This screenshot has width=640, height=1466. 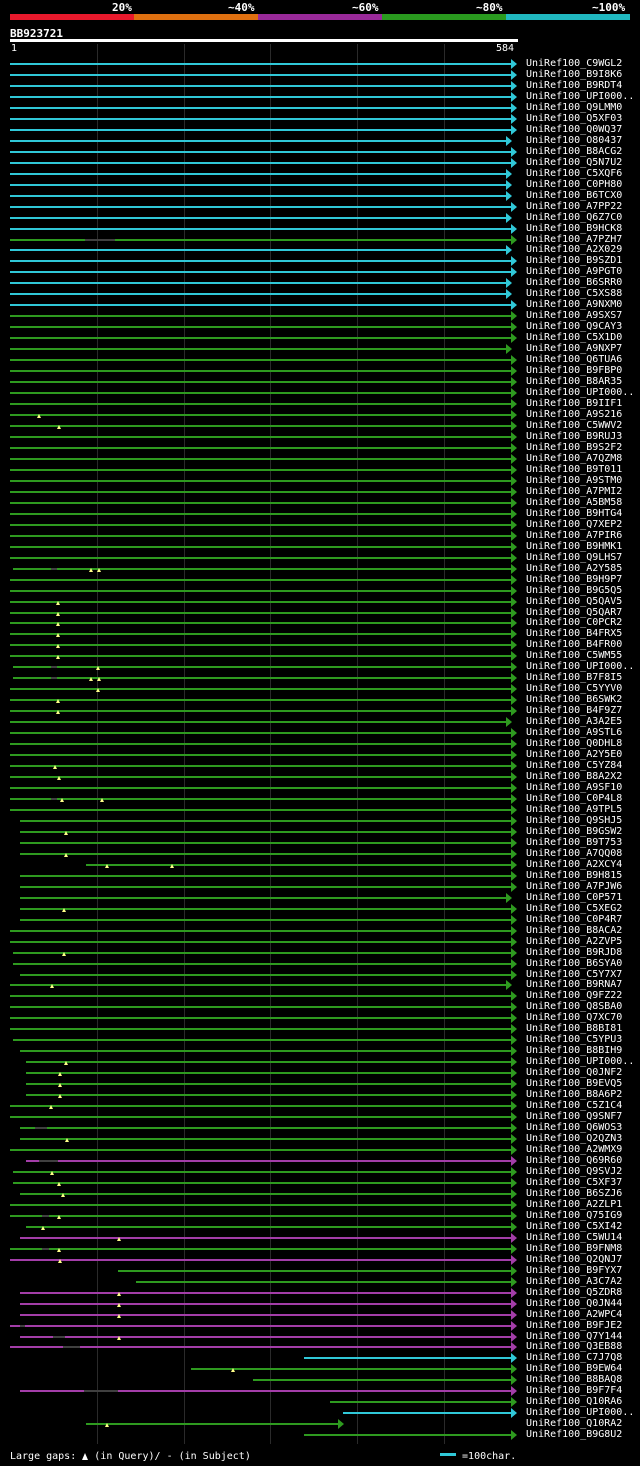 What do you see at coordinates (574, 721) in the screenshot?
I see `hit-label: UniRef100_A3A2E5` at bounding box center [574, 721].